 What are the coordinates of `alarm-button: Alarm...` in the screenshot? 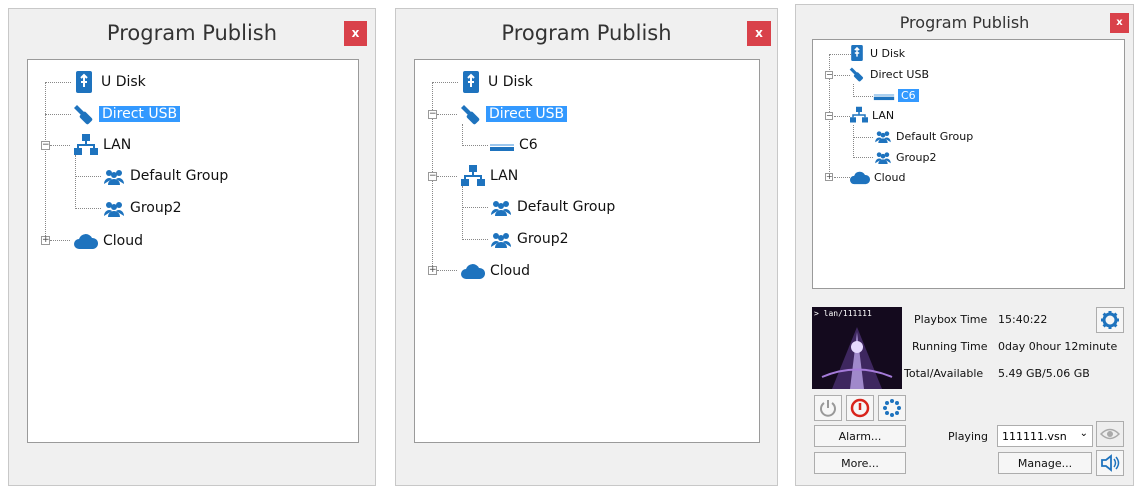 It's located at (860, 436).